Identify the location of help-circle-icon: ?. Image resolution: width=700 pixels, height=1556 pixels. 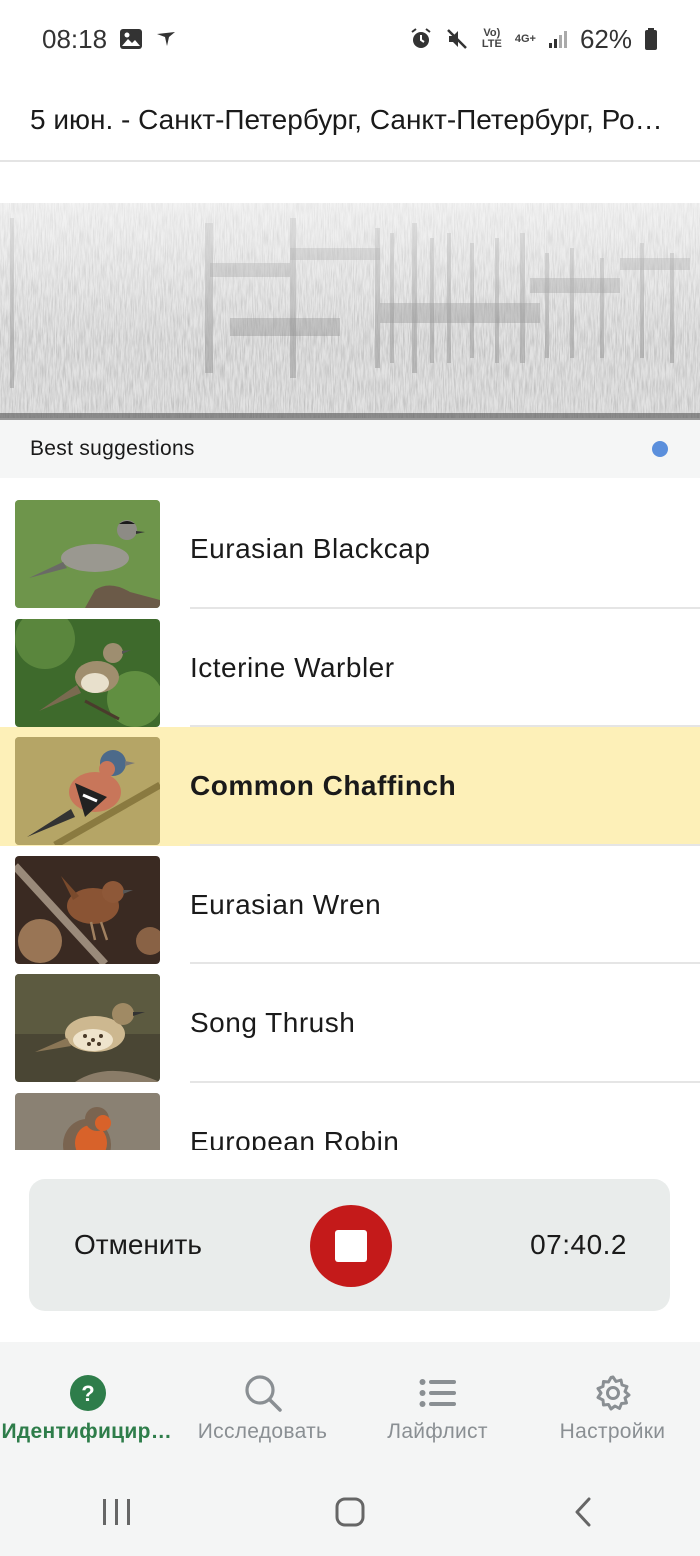
(88, 1393).